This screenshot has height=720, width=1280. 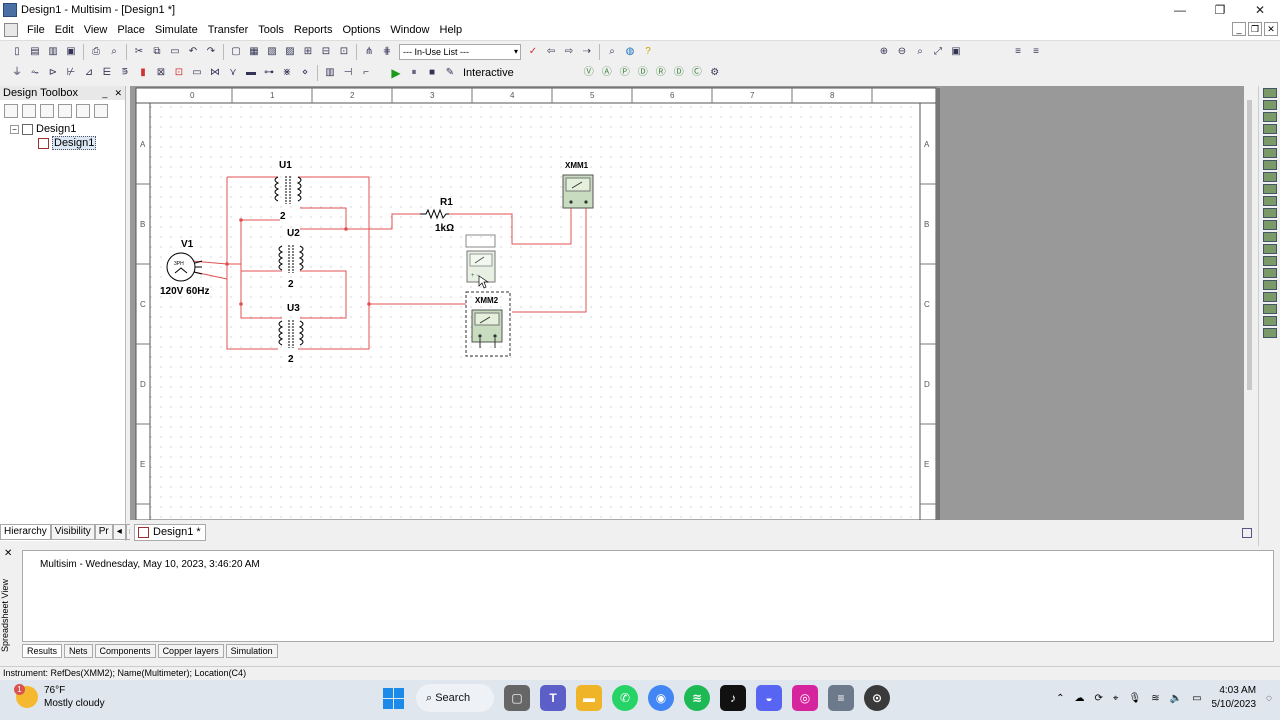 I want to click on probe-digital-icon: Ⓓ, so click(x=679, y=73).